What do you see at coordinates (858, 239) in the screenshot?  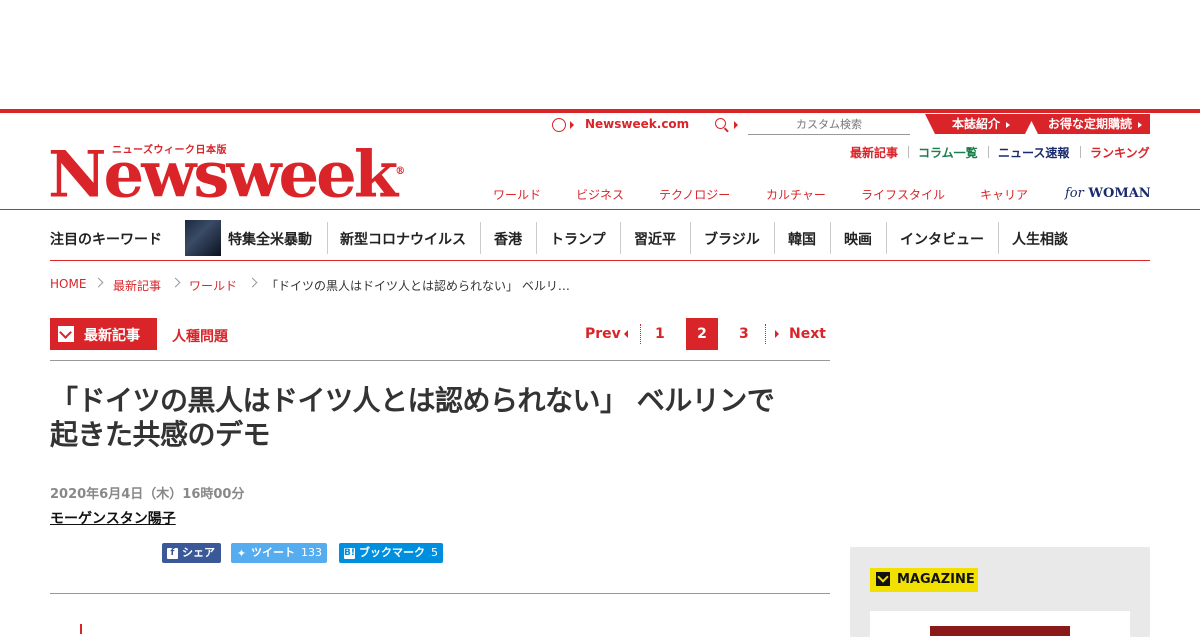 I see `keyword-item: 映画` at bounding box center [858, 239].